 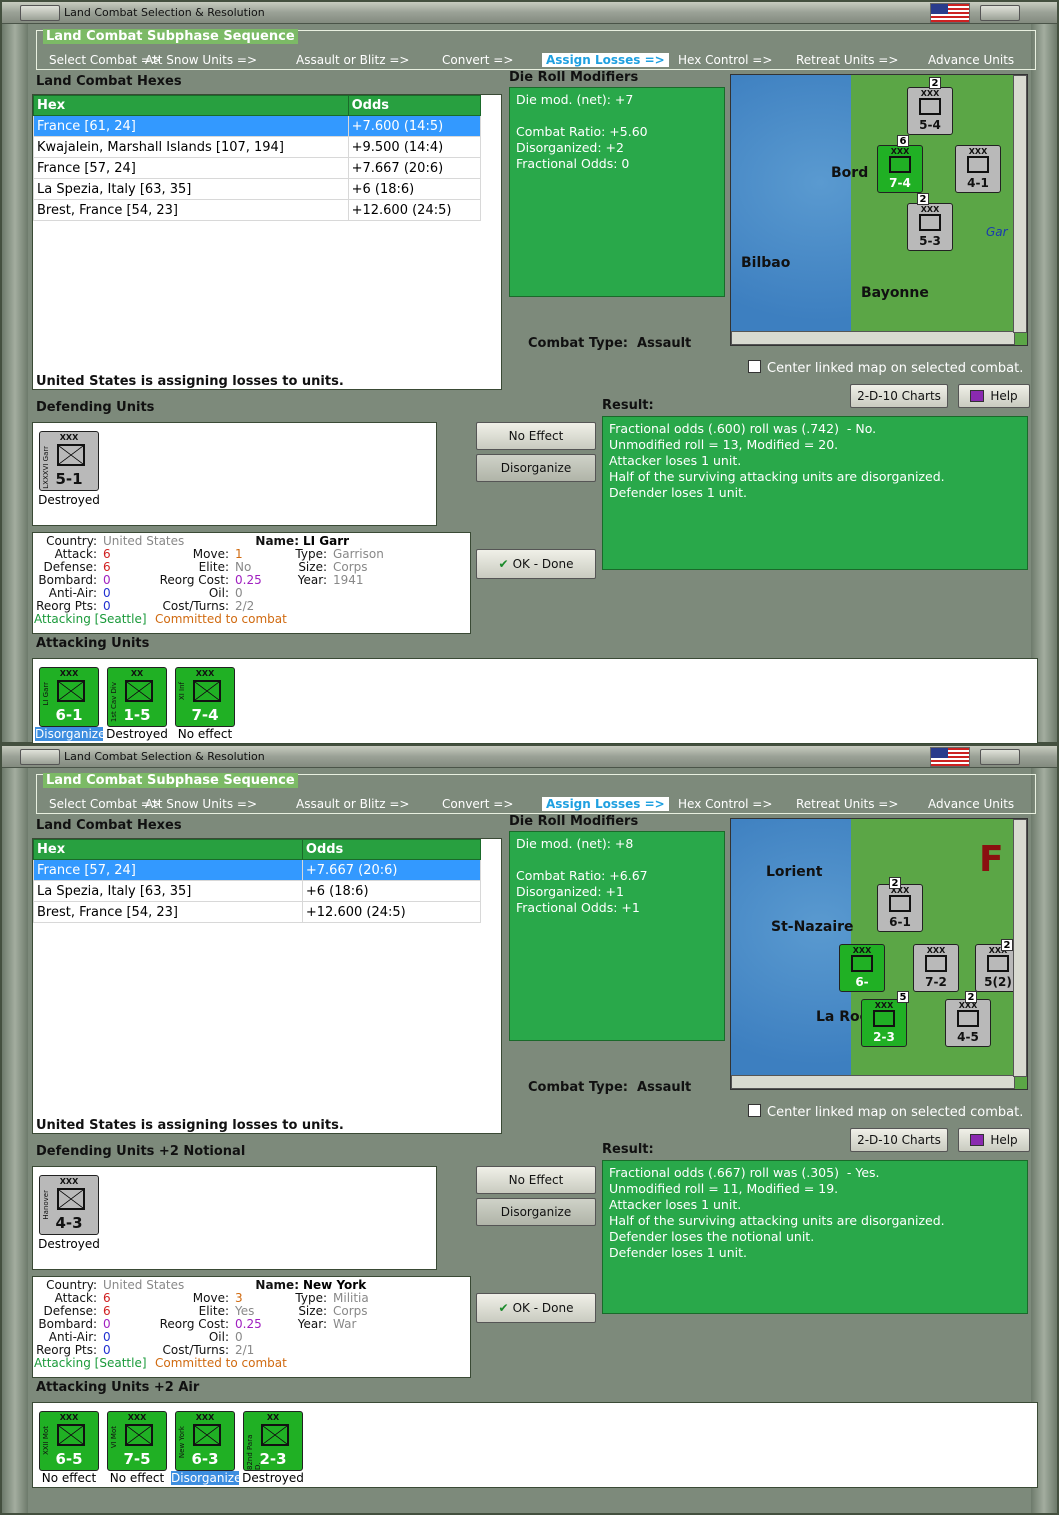 I want to click on info-key: Name:, so click(x=277, y=1285).